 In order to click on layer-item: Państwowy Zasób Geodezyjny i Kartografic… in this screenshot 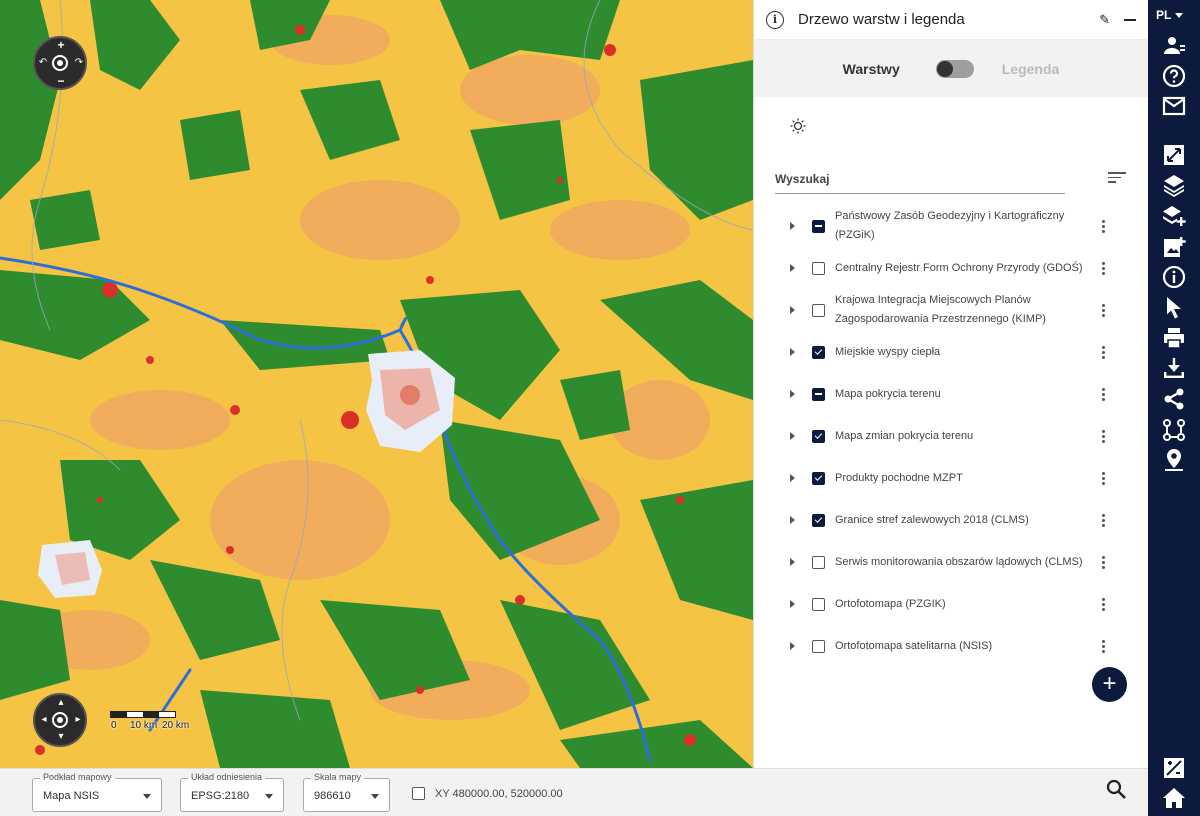, I will do `click(951, 226)`.